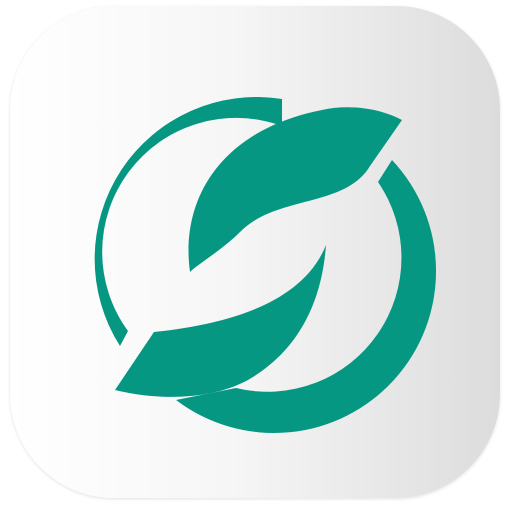 This screenshot has height=512, width=512. I want to click on leaf-upper, so click(295, 190).